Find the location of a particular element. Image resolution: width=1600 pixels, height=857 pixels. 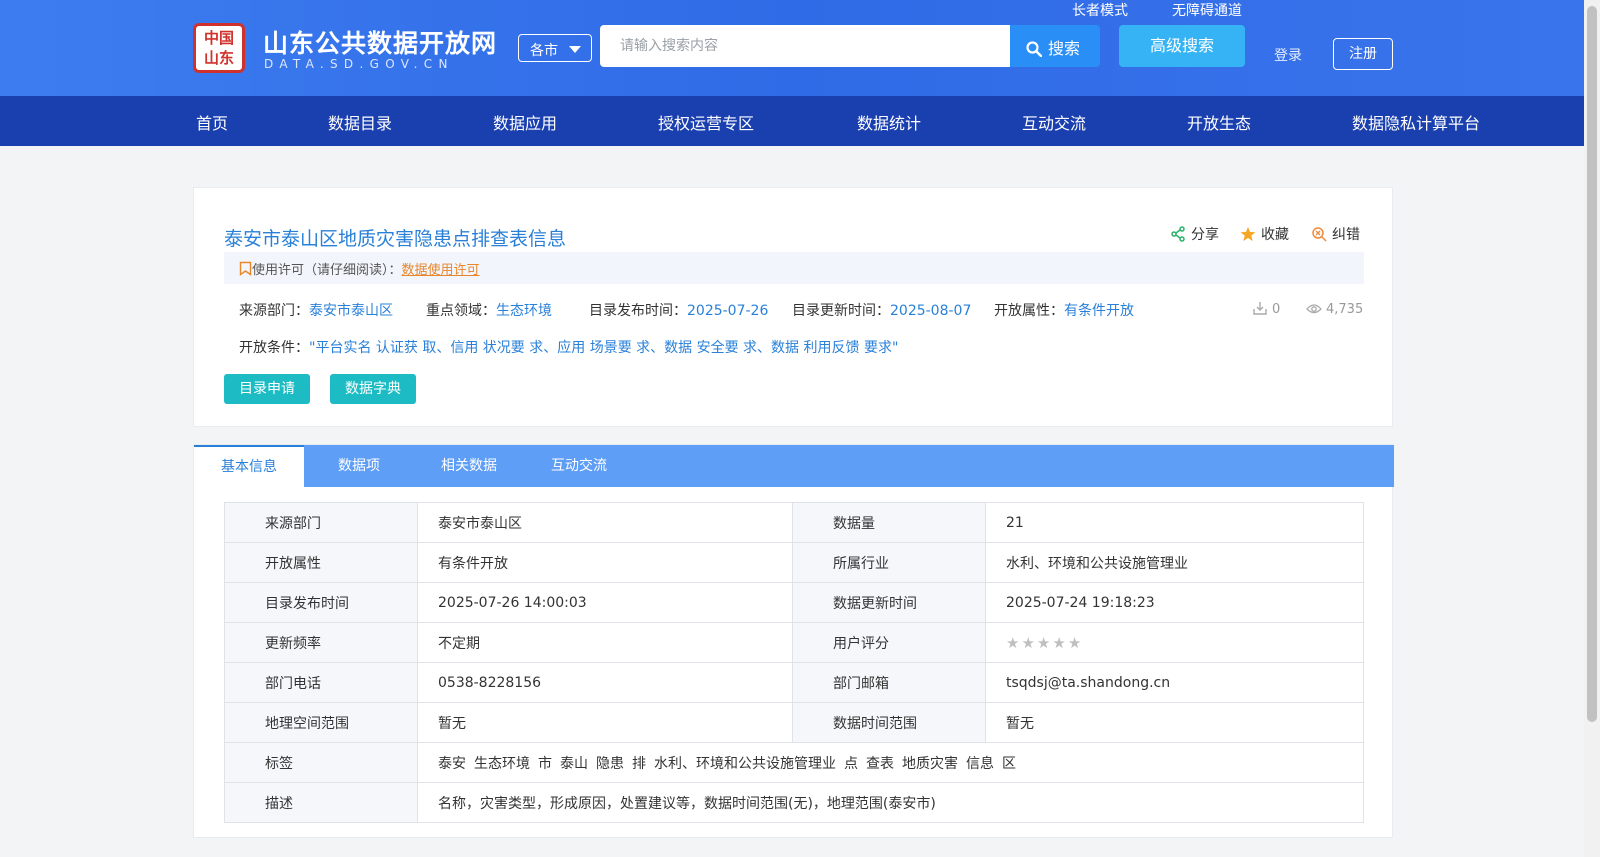

share-button: 分享 is located at coordinates (1194, 234).